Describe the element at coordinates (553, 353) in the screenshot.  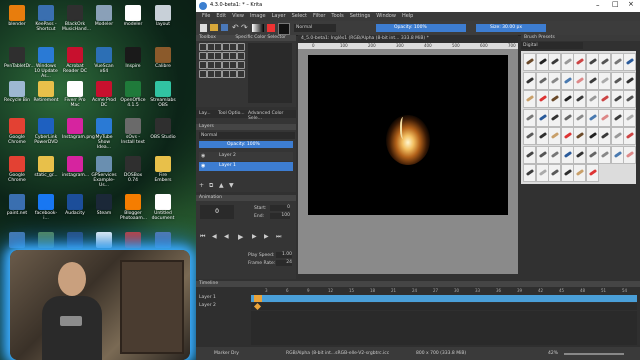
I see `zoom-status: 42%` at that location.